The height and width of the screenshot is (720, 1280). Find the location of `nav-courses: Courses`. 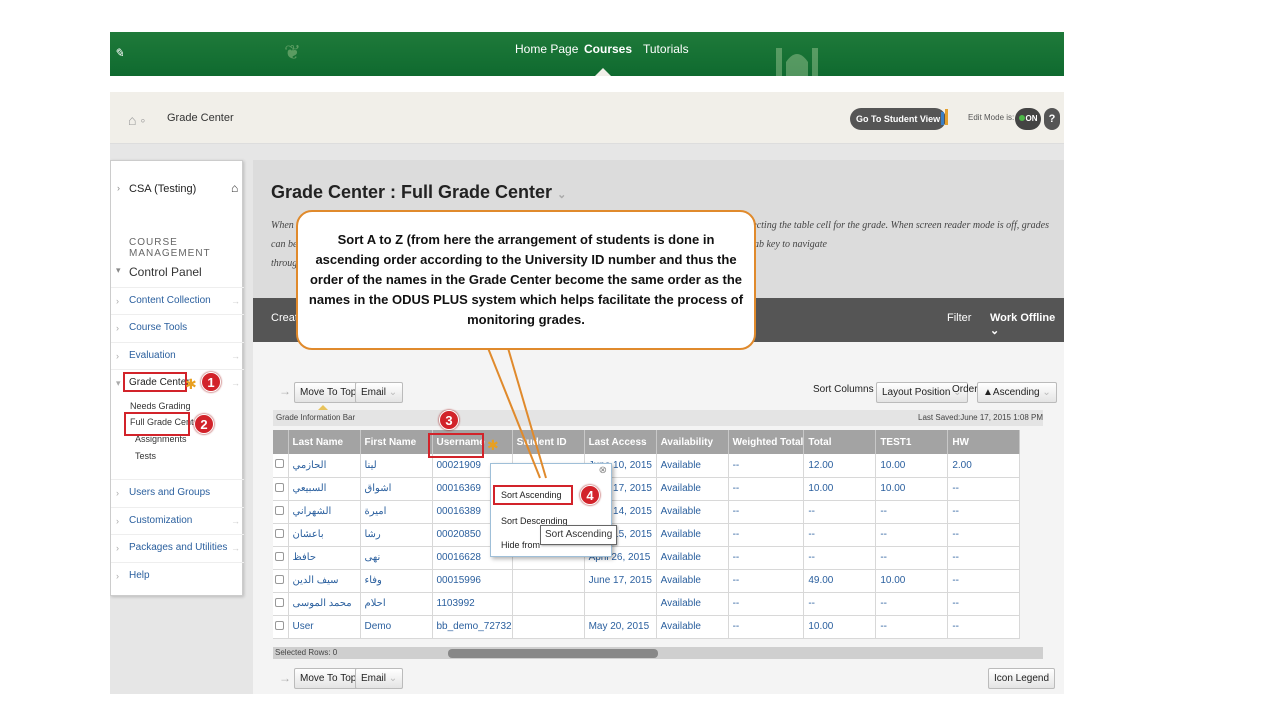

nav-courses: Courses is located at coordinates (608, 49).